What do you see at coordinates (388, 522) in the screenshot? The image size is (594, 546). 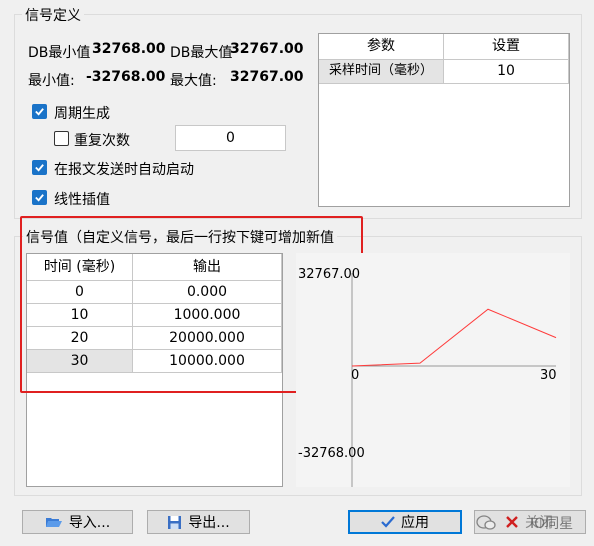 I see `checkmark-icon` at bounding box center [388, 522].